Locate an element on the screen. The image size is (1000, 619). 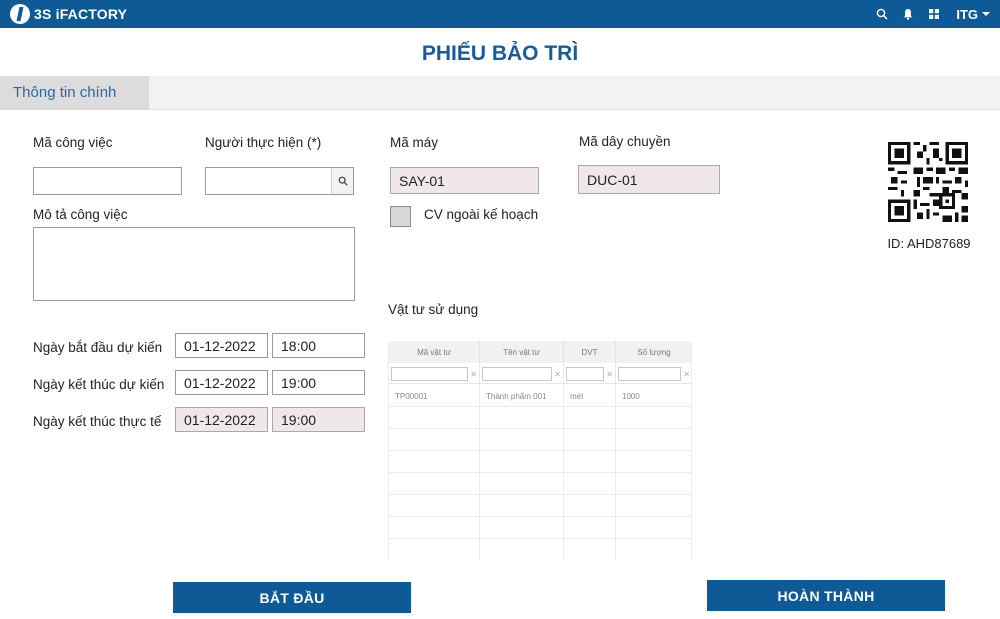
materials-grid-body: TP00001 Thành phẩm 001 mét 1000 is located at coordinates (540, 472).